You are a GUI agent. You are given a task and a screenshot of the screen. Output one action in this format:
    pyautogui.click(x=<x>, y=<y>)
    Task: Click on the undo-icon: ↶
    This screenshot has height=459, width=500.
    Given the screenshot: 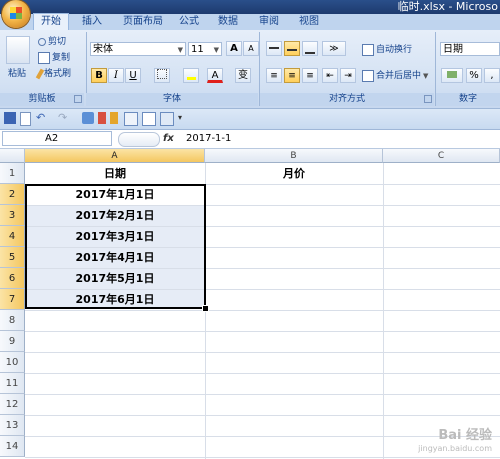 What is the action you would take?
    pyautogui.click(x=42, y=118)
    